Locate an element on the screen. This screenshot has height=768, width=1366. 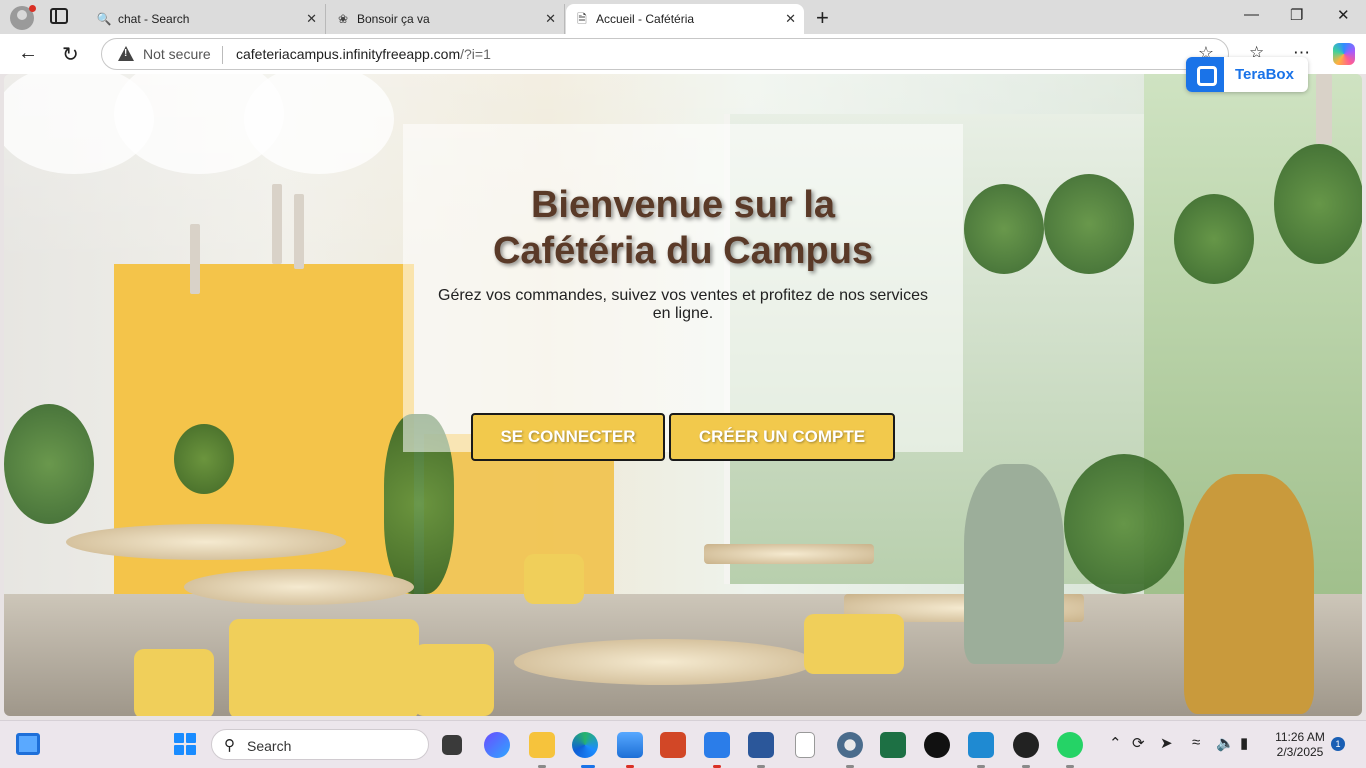
terabox-icon is located at coordinates (1205, 74).